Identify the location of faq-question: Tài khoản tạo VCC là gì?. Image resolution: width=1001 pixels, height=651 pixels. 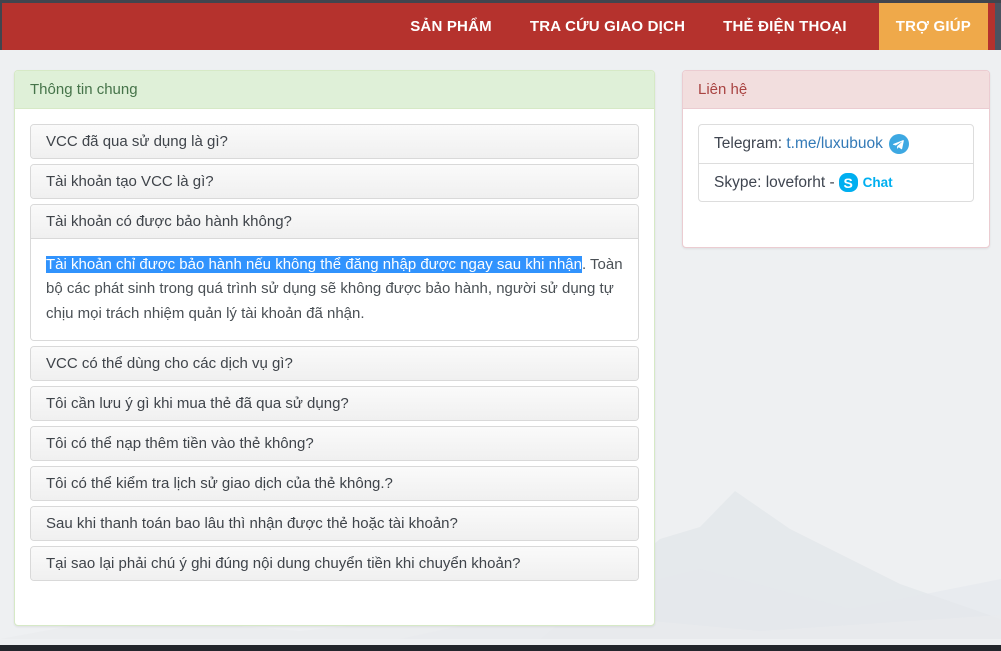
(334, 181).